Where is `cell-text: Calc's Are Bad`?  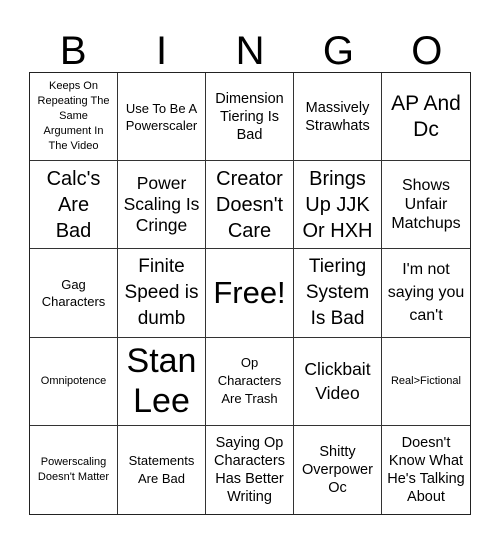 cell-text: Calc's Are Bad is located at coordinates (73, 204).